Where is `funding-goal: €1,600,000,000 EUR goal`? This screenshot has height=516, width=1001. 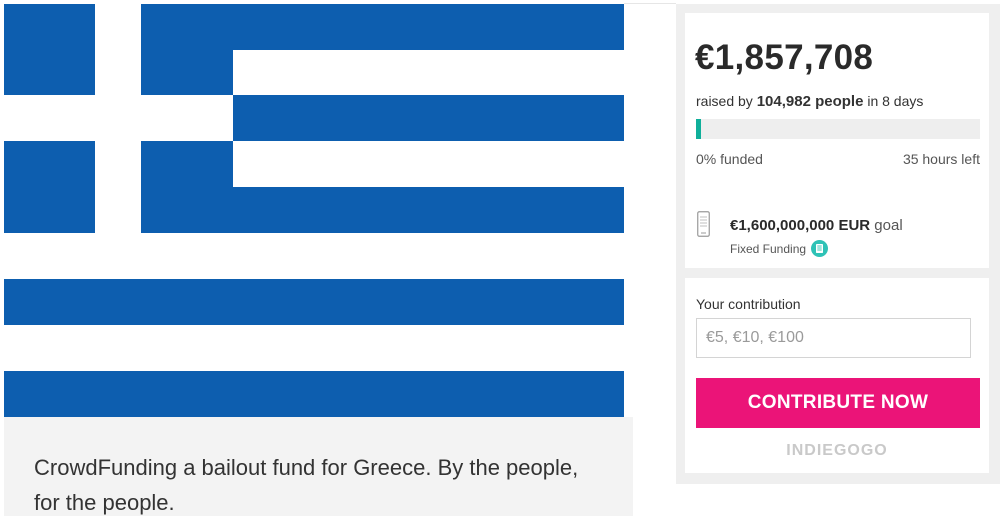
funding-goal: €1,600,000,000 EUR goal is located at coordinates (816, 225).